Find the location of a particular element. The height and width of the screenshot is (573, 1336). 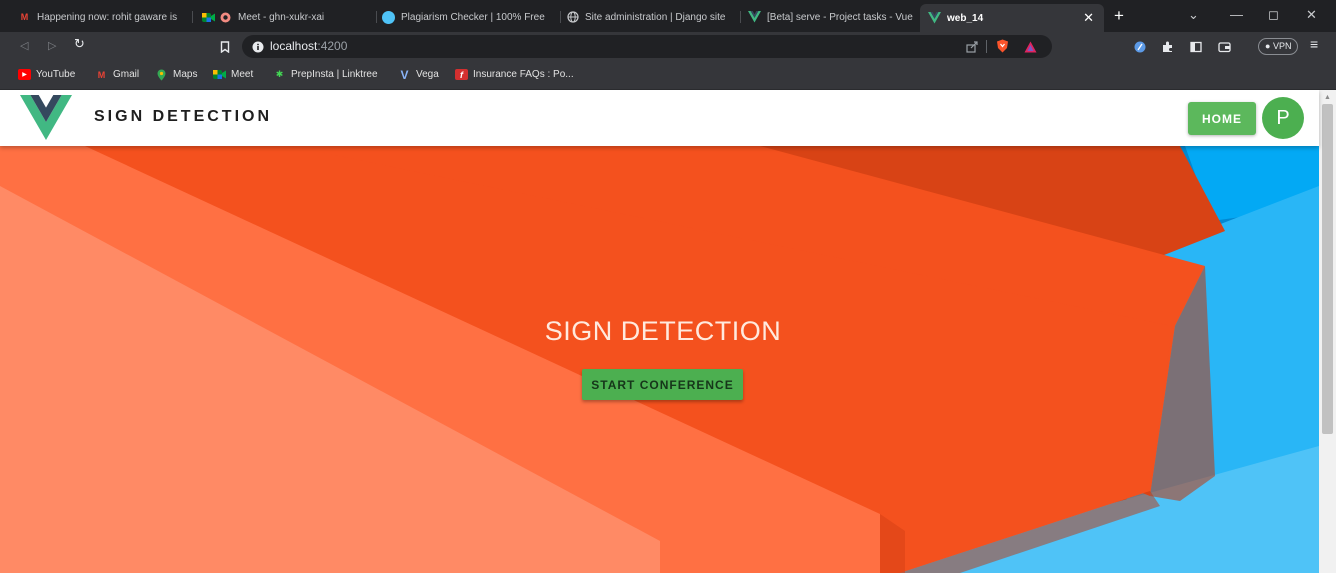

vpn-button: ● VPN is located at coordinates (1278, 46).